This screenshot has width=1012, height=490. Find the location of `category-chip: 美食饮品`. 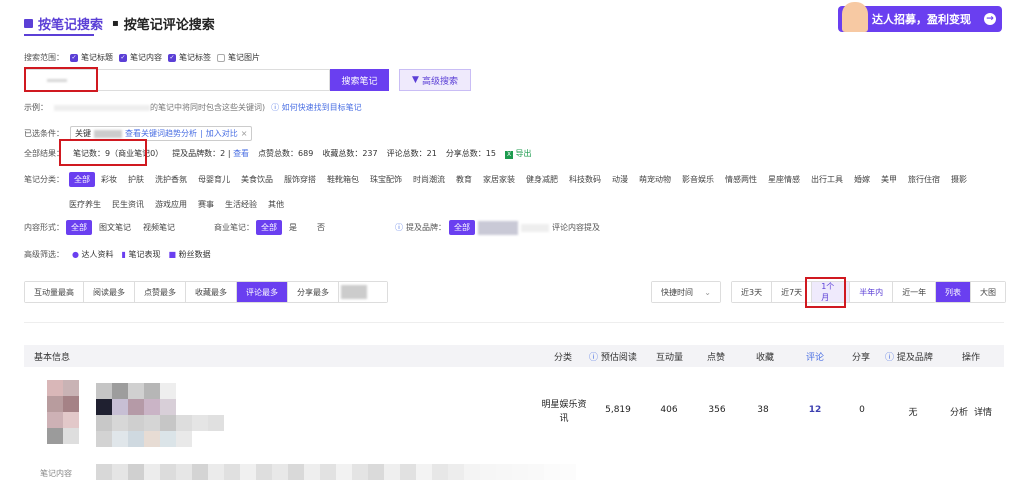

category-chip: 美食饮品 is located at coordinates (257, 179).